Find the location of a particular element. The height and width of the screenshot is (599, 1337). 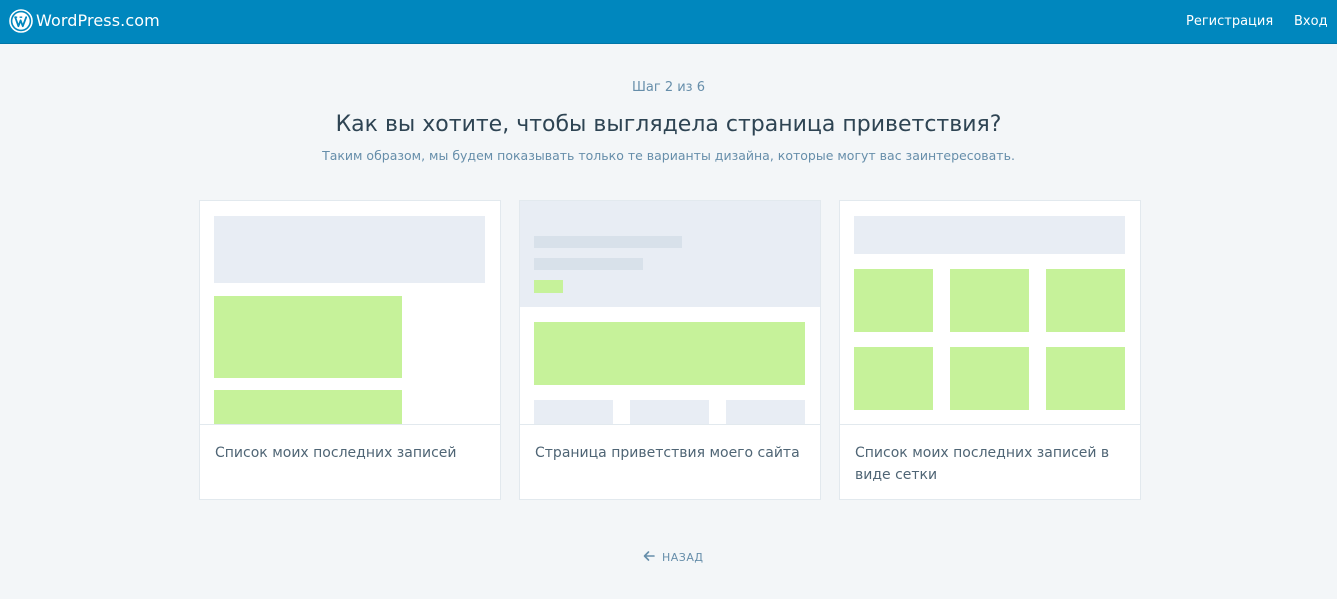

option-card-latest-posts: Список моих последних записей is located at coordinates (350, 350).